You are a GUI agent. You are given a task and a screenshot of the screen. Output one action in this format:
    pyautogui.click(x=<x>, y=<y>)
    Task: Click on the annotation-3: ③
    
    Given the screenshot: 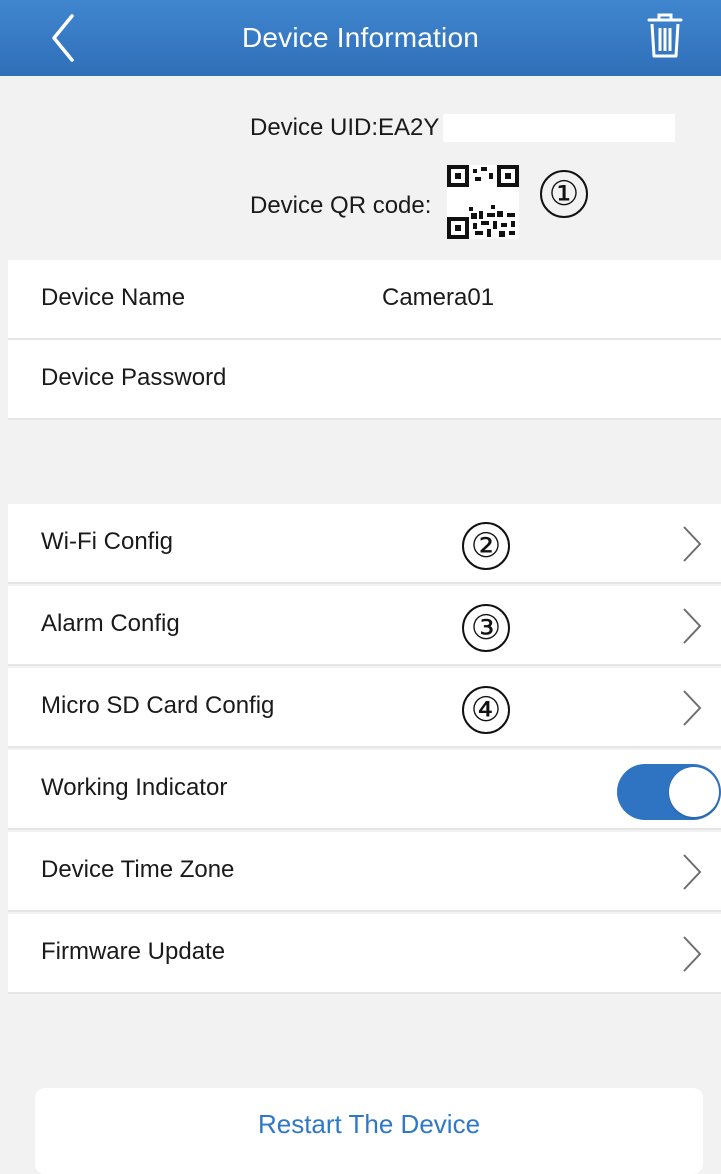 What is the action you would take?
    pyautogui.click(x=486, y=628)
    